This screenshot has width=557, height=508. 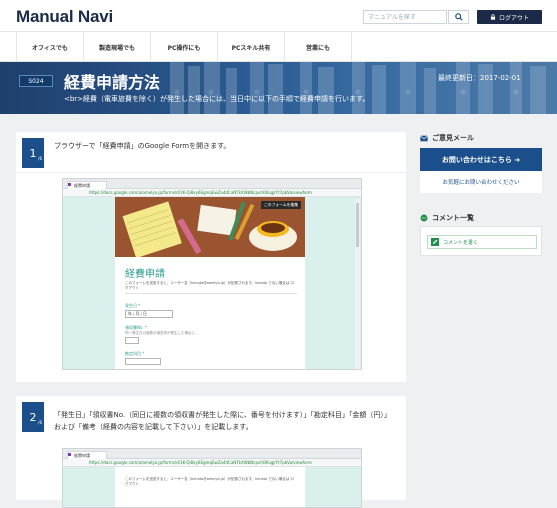 I want to click on search-input: マニュアルを探す, so click(x=405, y=17).